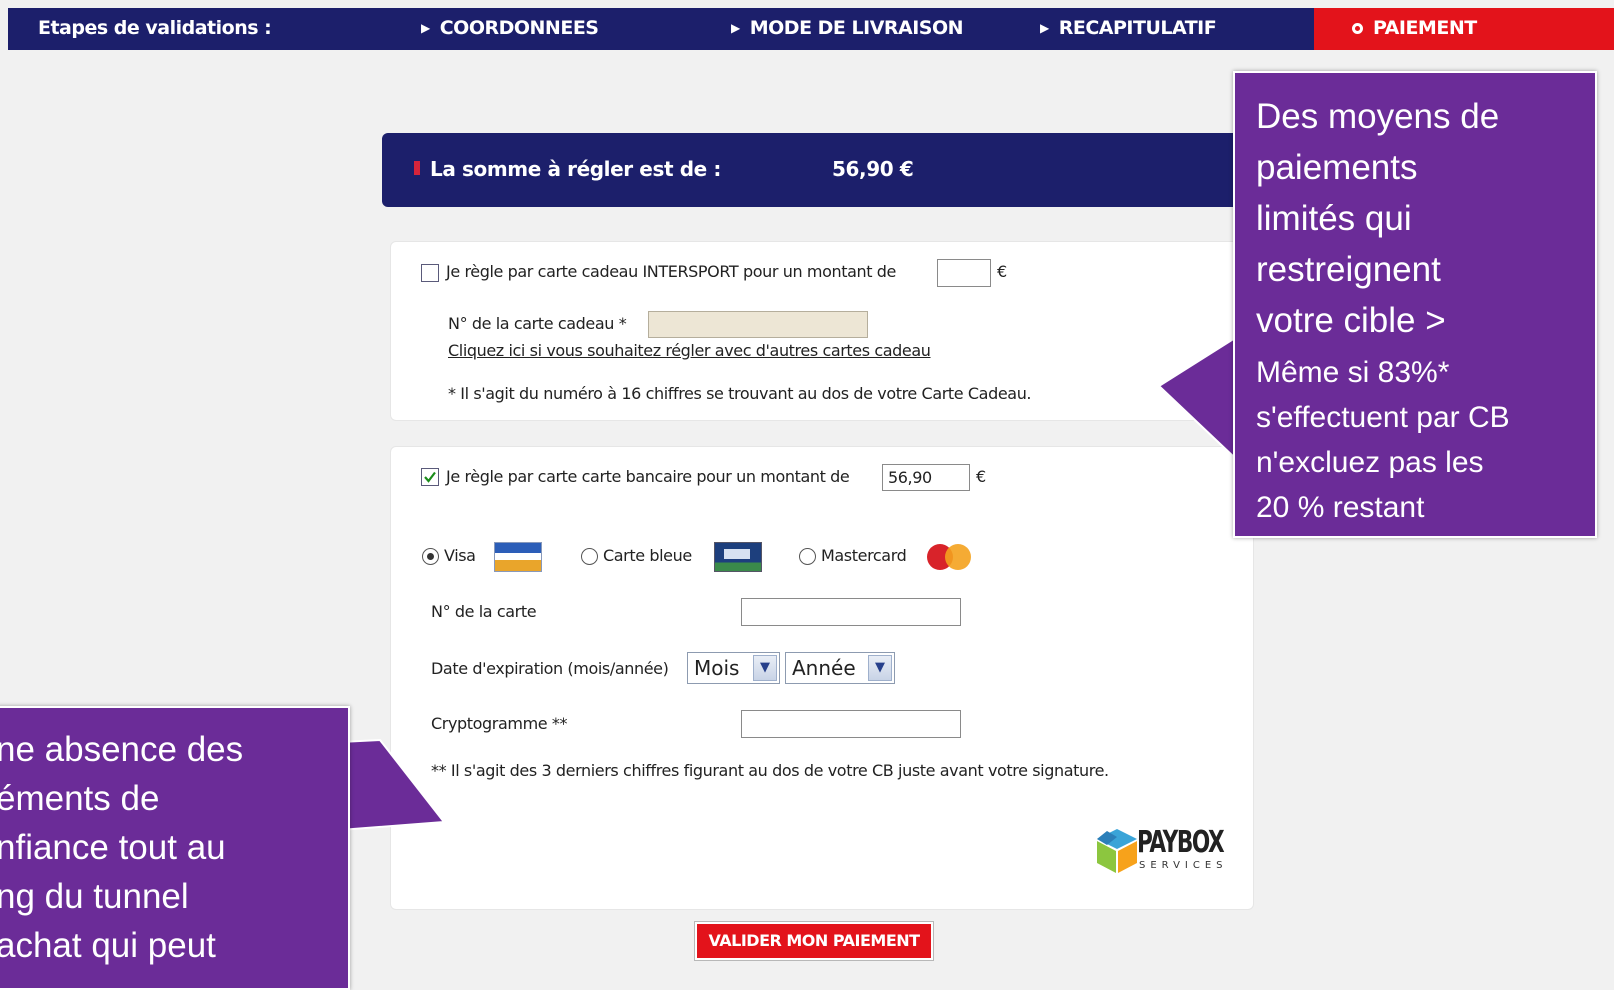 The width and height of the screenshot is (1614, 990). What do you see at coordinates (499, 723) in the screenshot?
I see `cvv-label: Cryptogramme **` at bounding box center [499, 723].